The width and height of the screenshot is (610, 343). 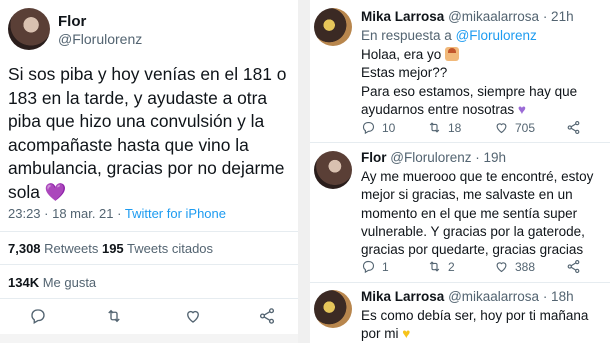 What do you see at coordinates (514, 127) in the screenshot?
I see `like-button: 705` at bounding box center [514, 127].